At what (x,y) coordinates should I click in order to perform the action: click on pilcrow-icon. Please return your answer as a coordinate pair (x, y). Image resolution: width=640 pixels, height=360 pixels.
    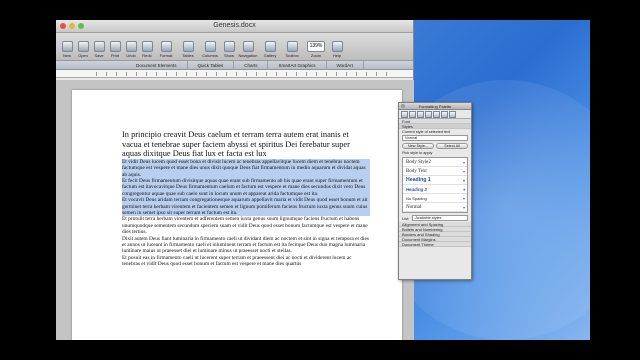
    Looking at the image, I should click on (229, 46).